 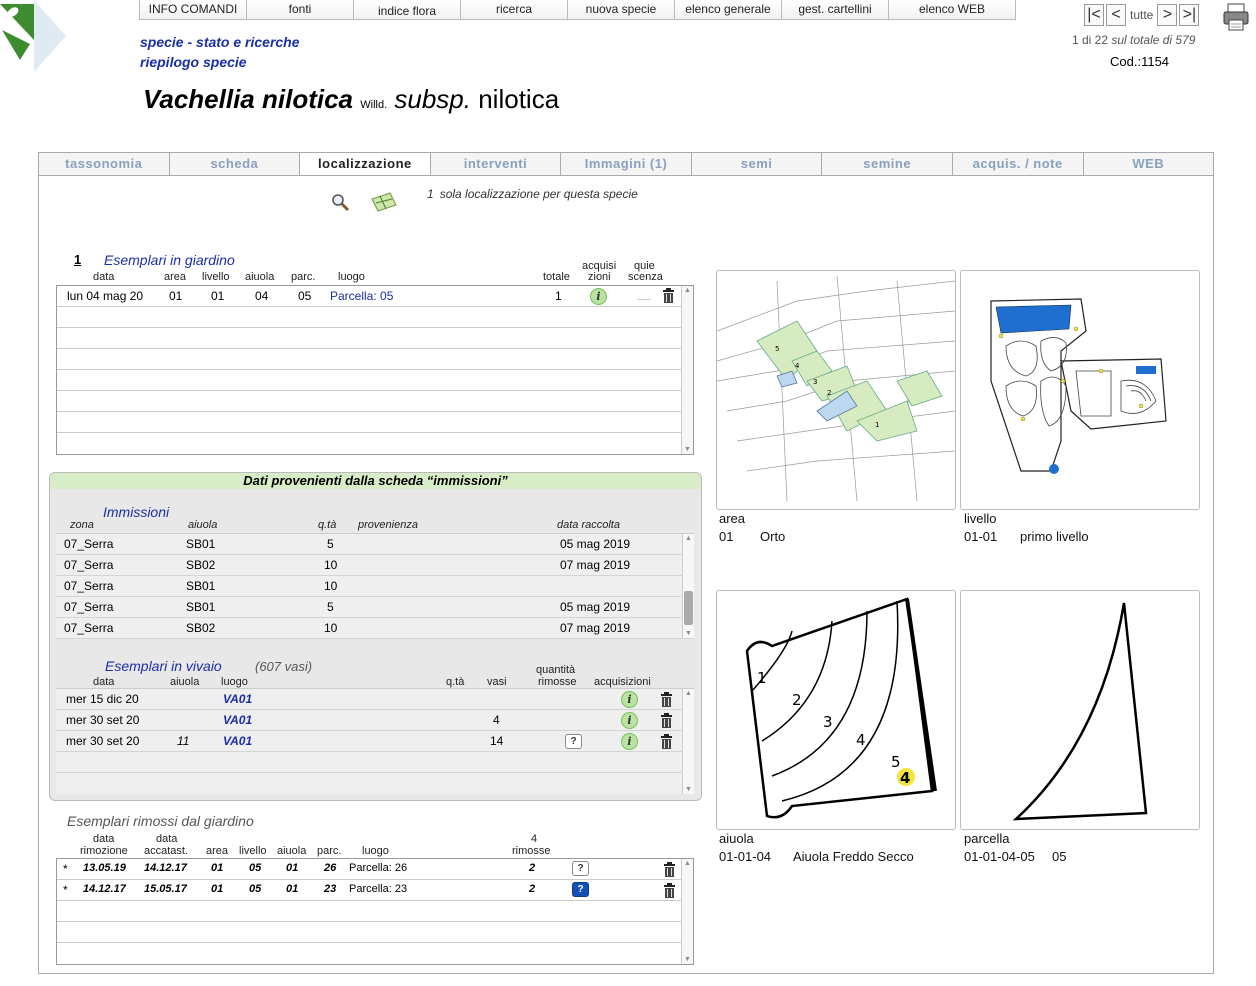 I want to click on tab-semi: semi, so click(x=757, y=164).